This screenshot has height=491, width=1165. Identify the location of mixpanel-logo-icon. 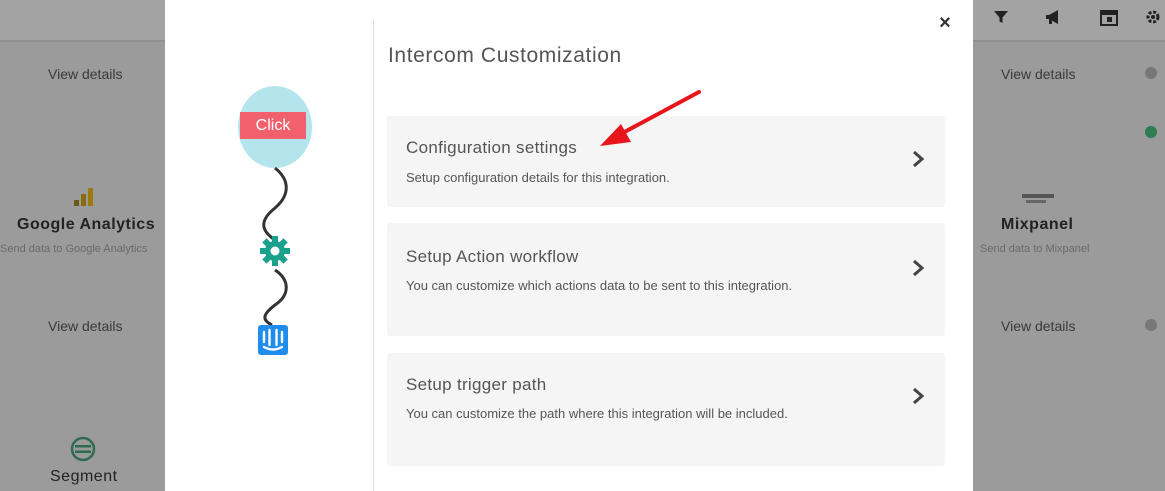
(1038, 201).